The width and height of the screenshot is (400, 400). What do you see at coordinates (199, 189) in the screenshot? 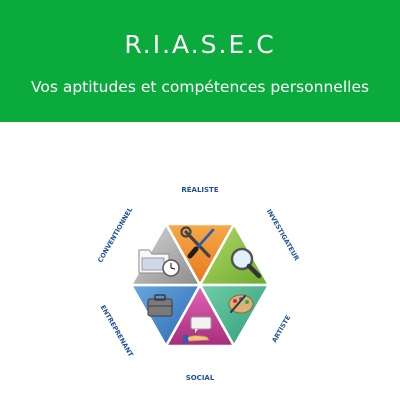
I see `label-realiste: RÉALISTE` at bounding box center [199, 189].